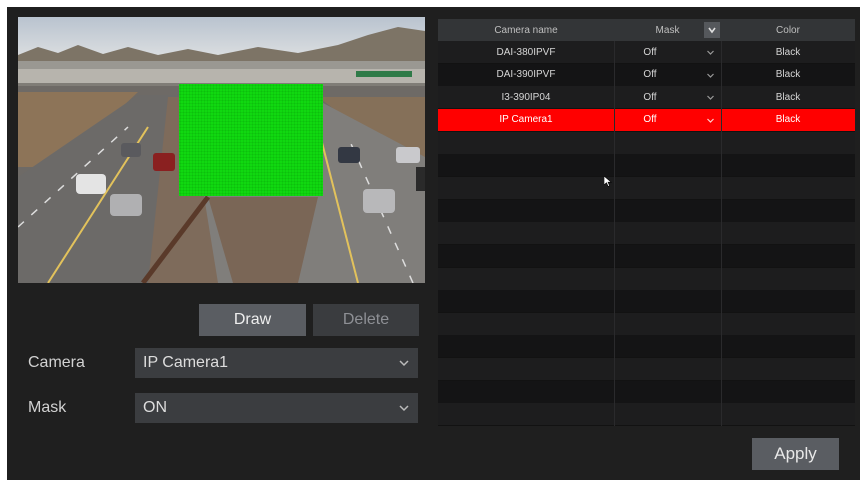  Describe the element at coordinates (56, 362) in the screenshot. I see `camera-label: Camera` at that location.